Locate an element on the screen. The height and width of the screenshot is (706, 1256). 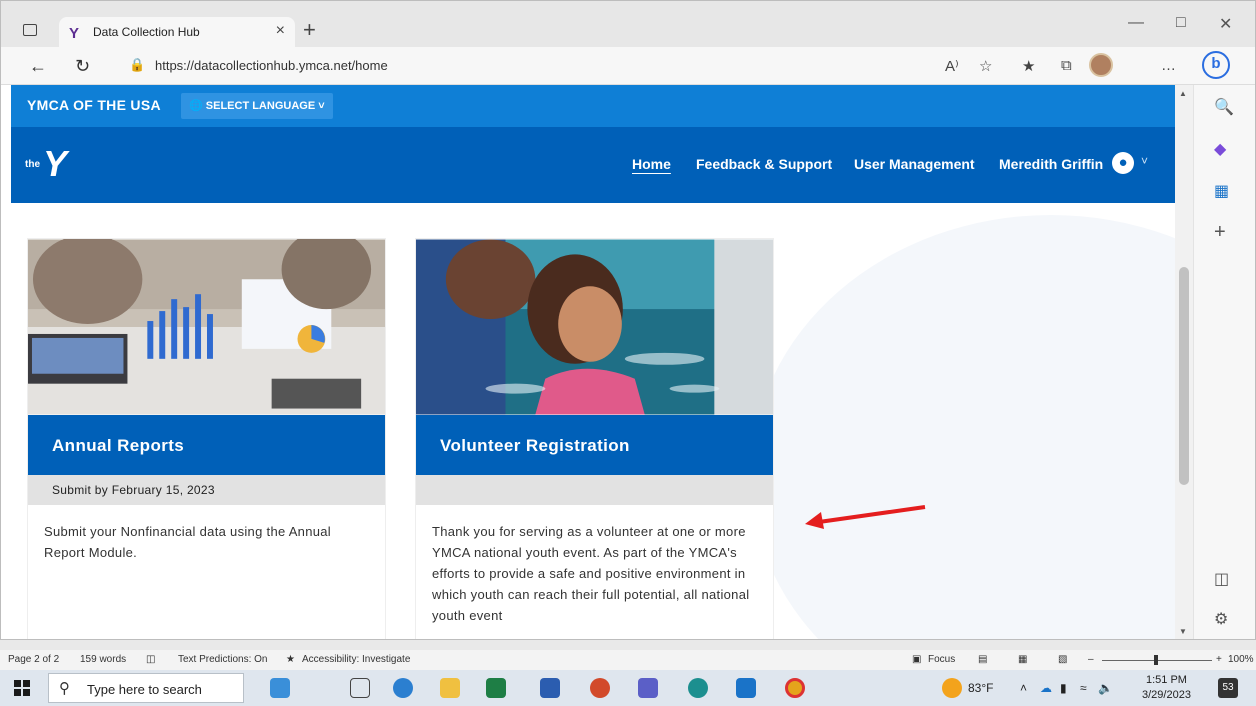
word-count: 159 words is located at coordinates (103, 659).